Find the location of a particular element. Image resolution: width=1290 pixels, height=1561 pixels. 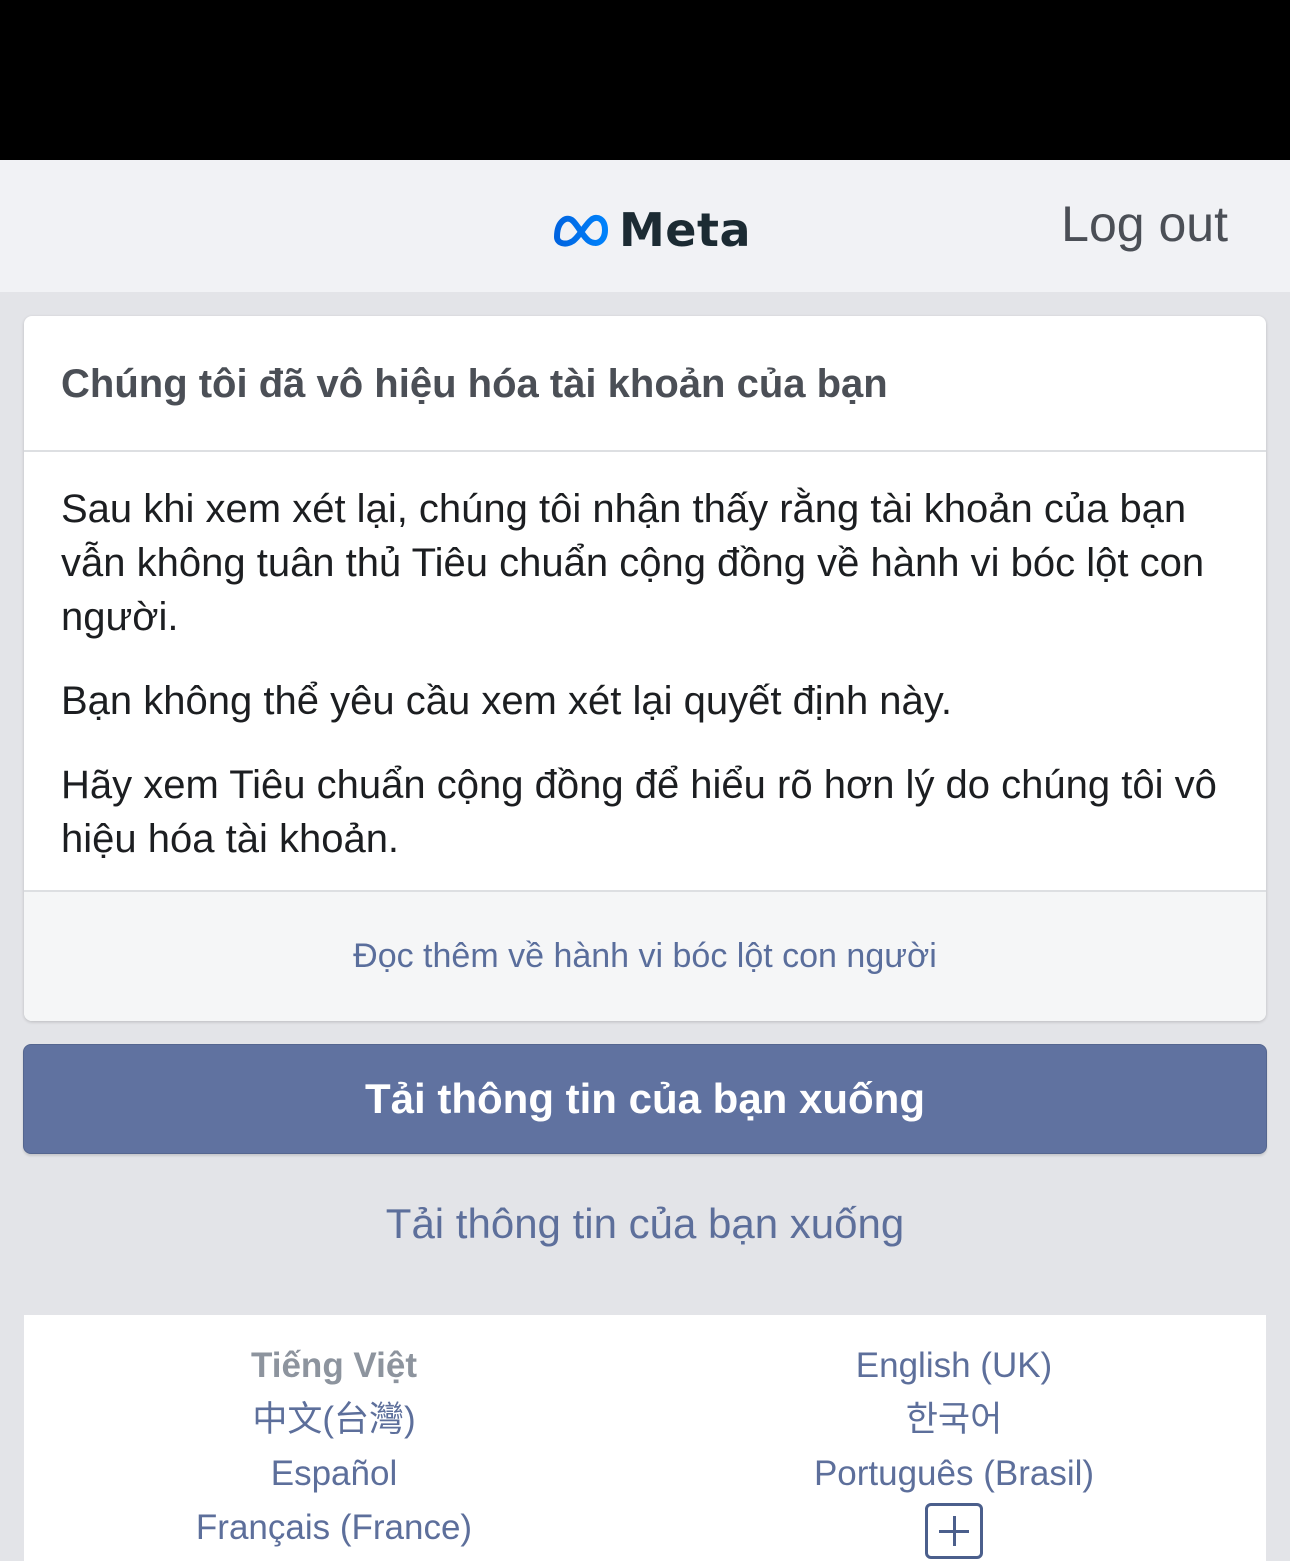

language-option: Français (France) is located at coordinates (334, 1528).